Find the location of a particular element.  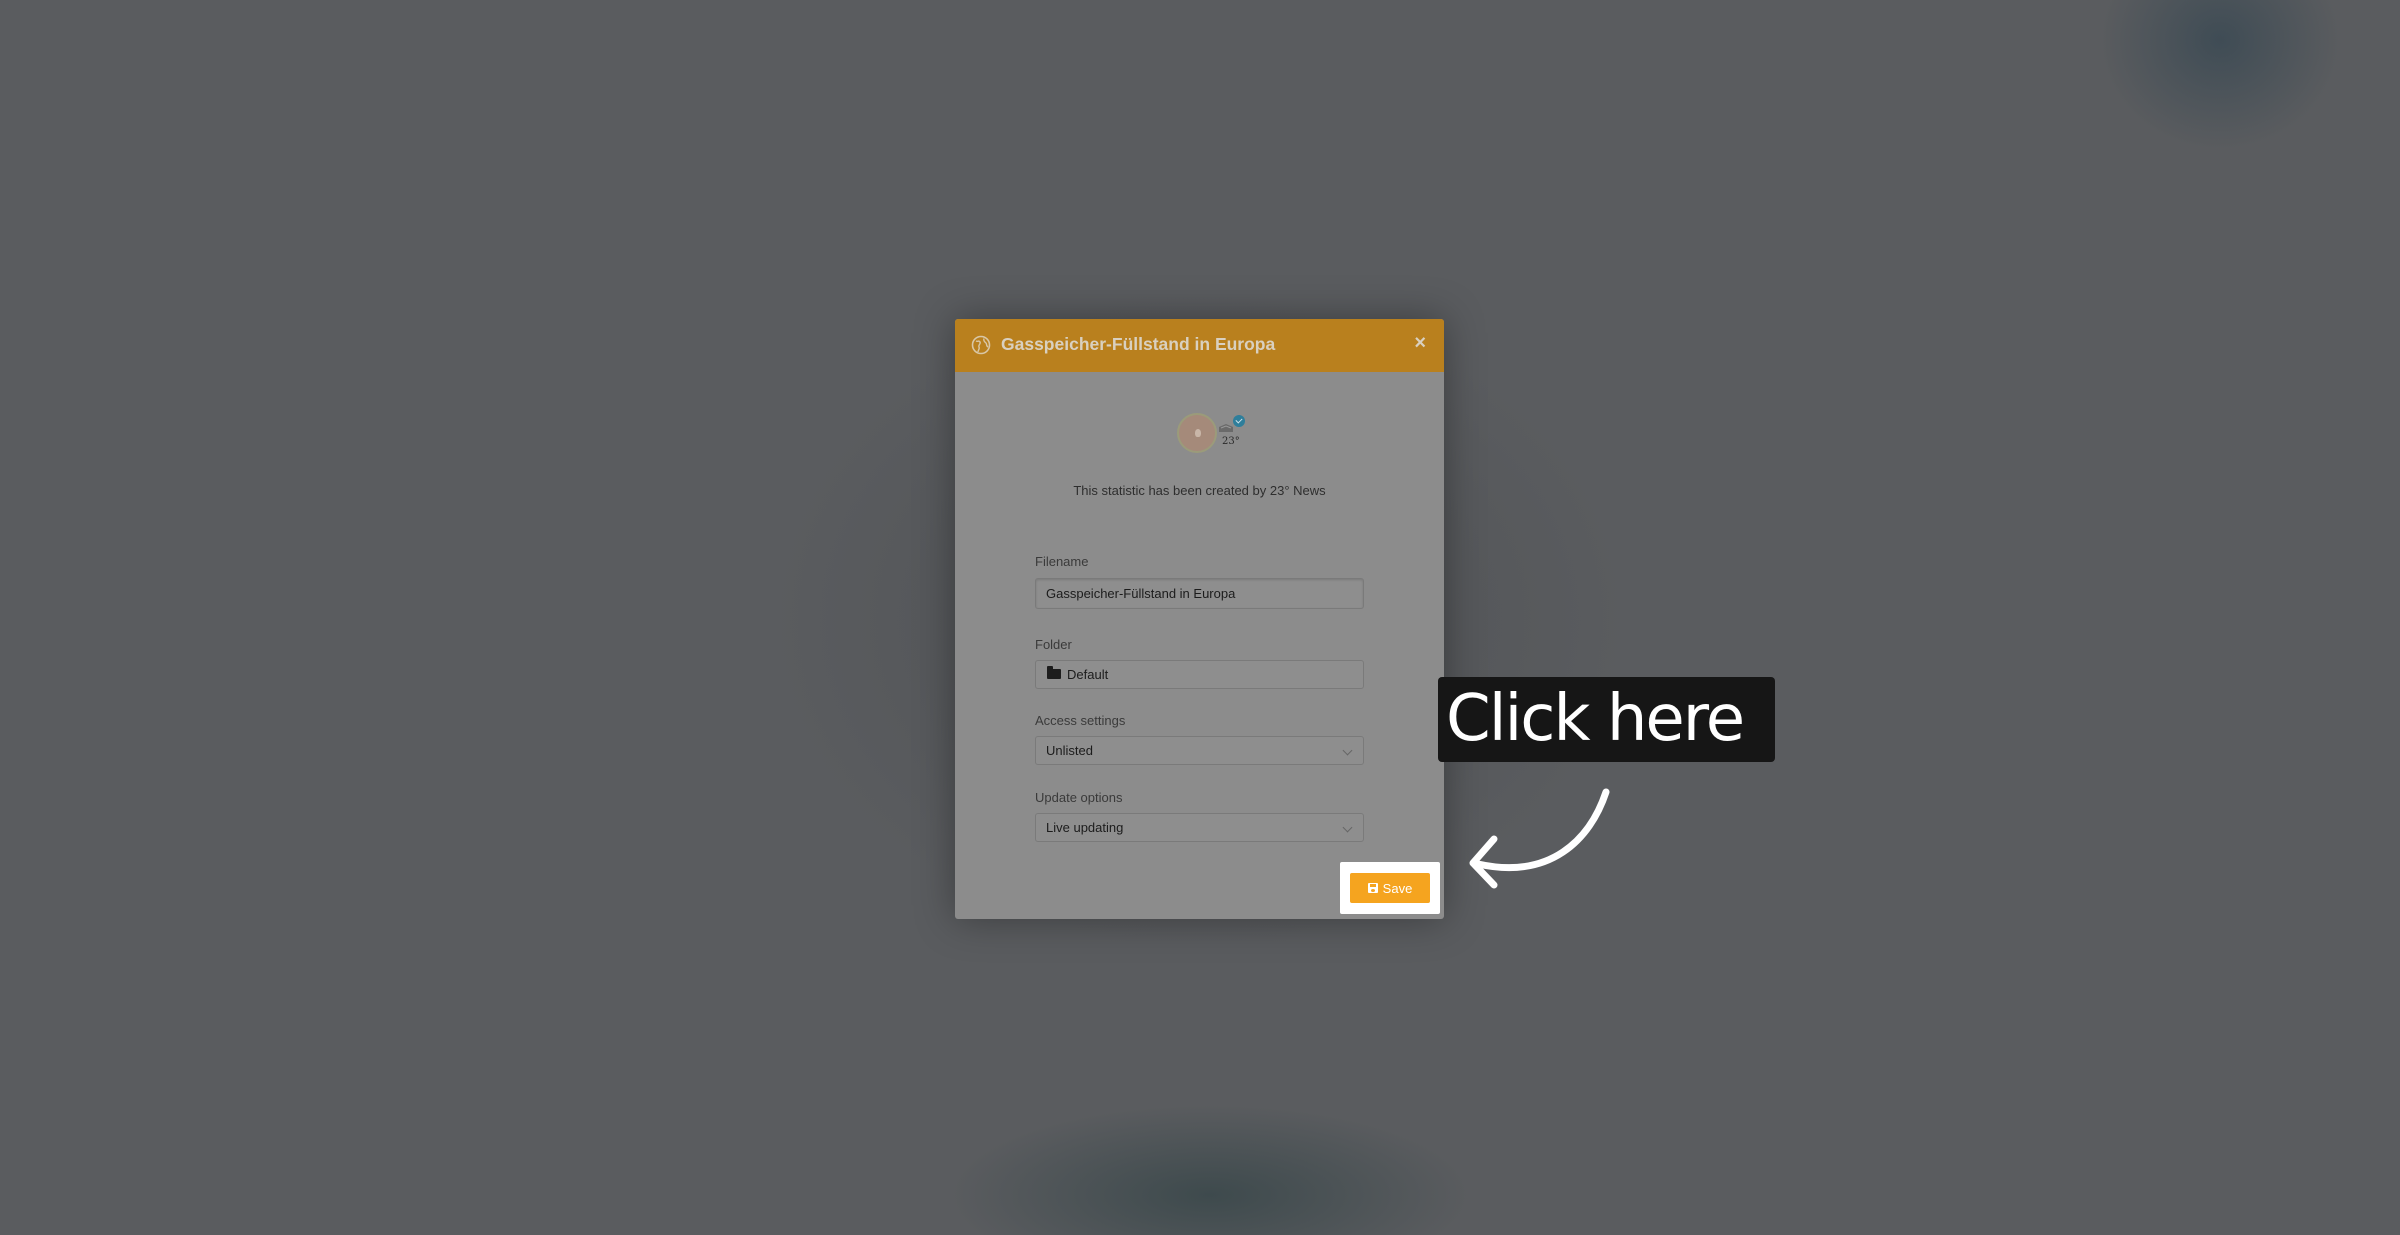

curved-arrow-icon is located at coordinates (1539, 838).